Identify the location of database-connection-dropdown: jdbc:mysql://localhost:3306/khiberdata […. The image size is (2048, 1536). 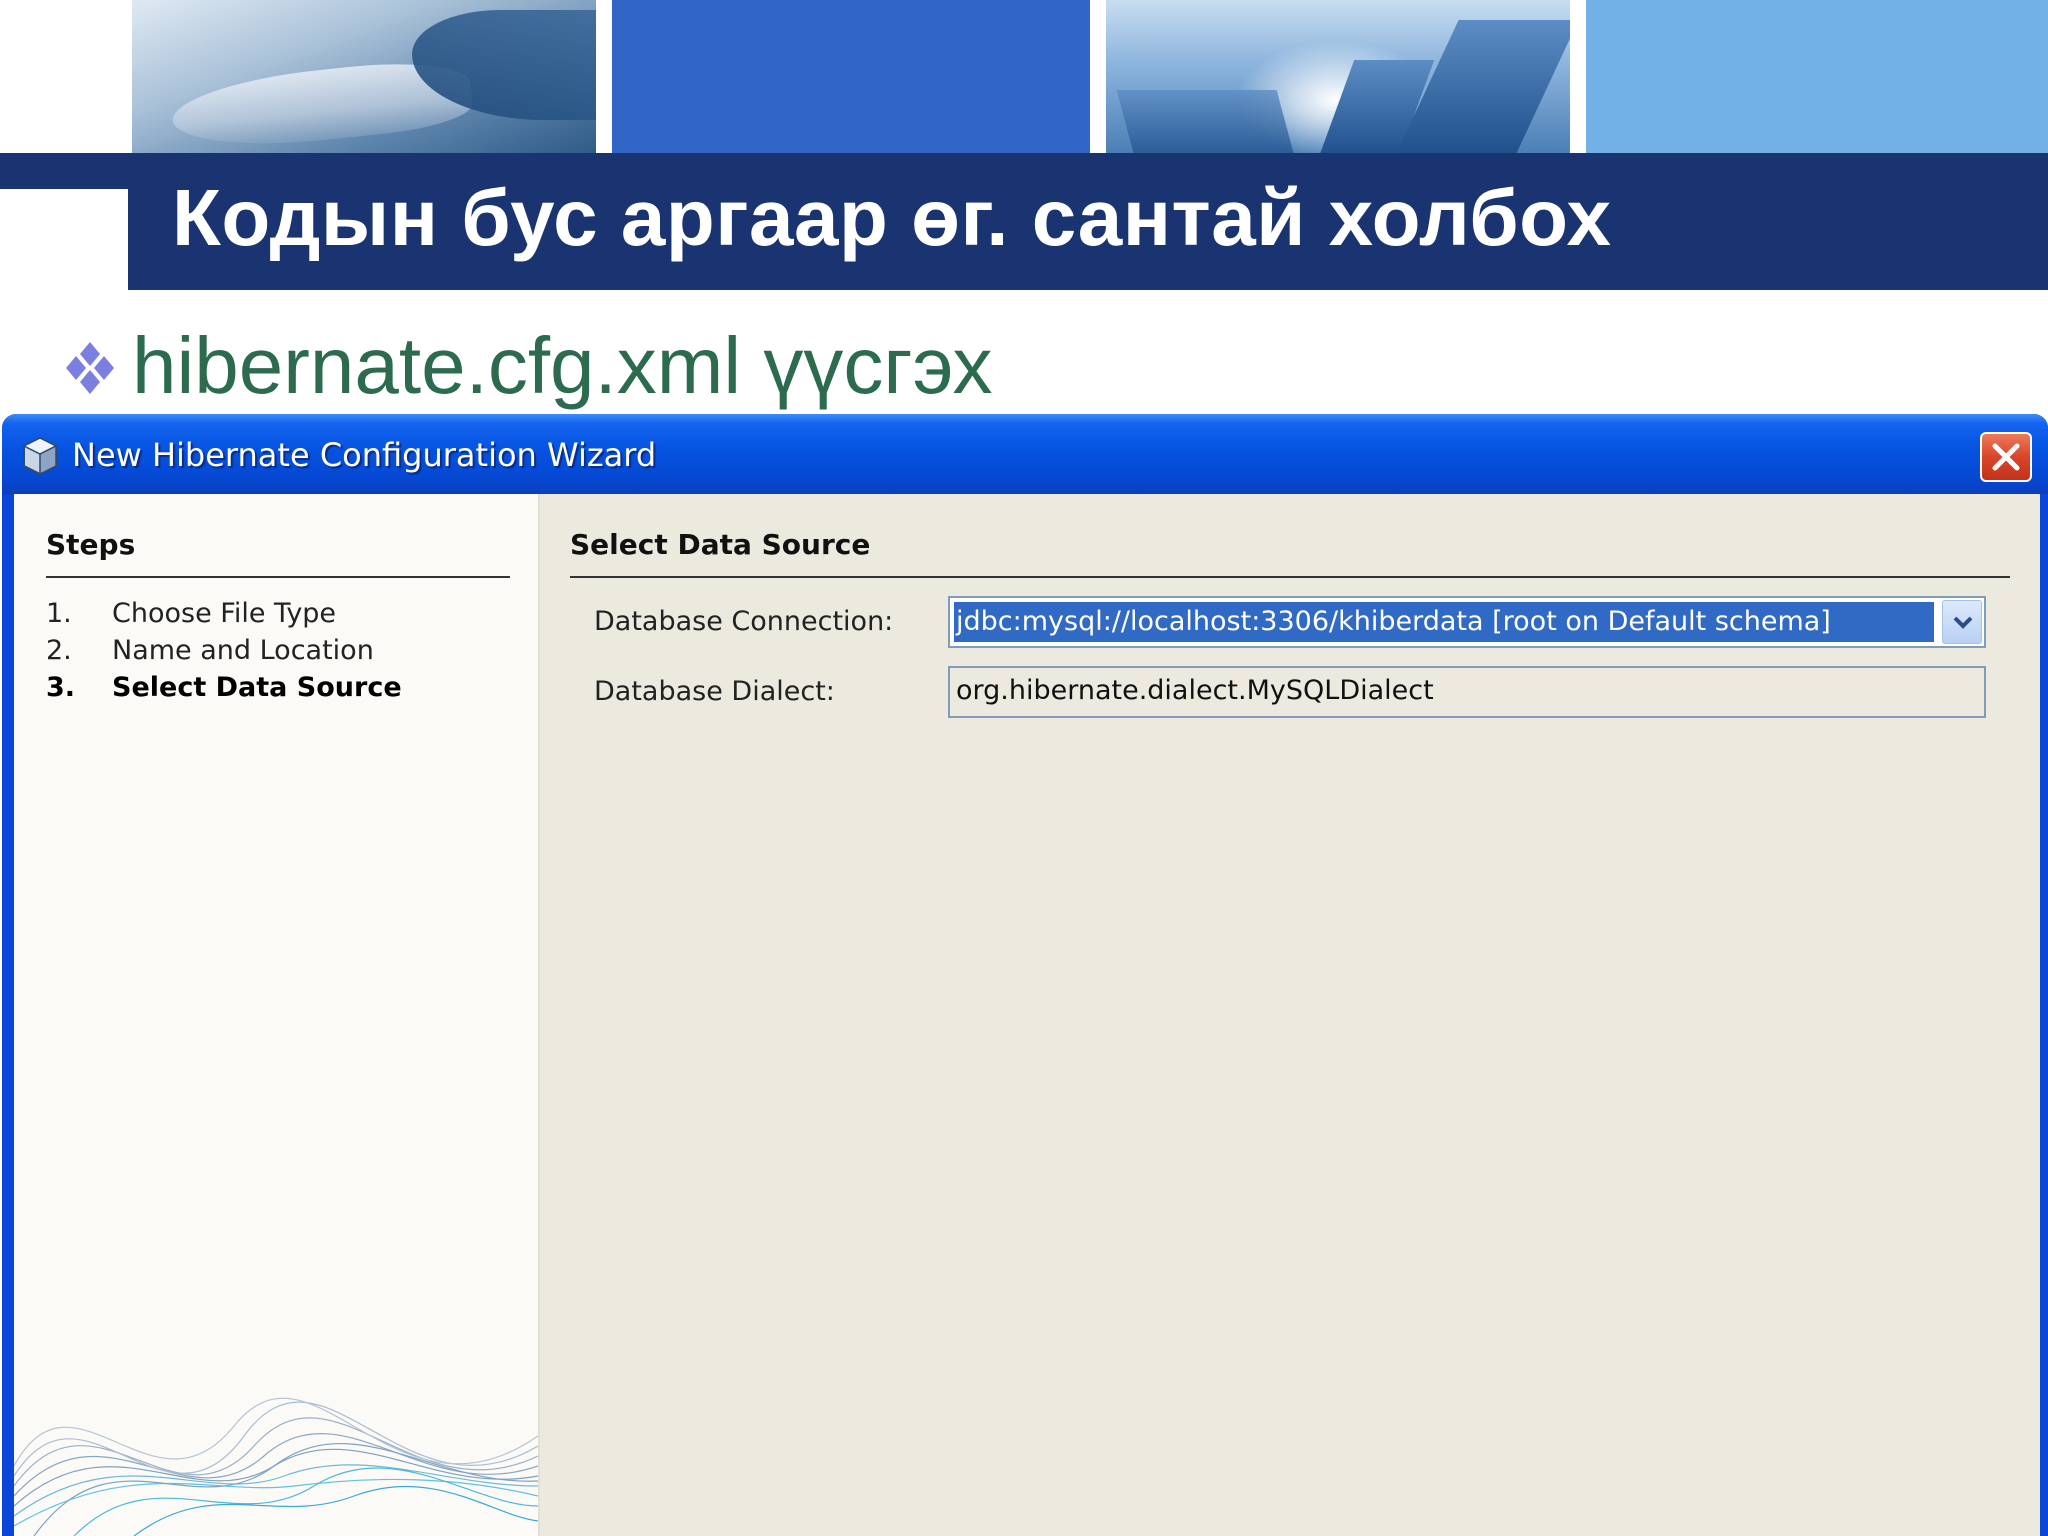
(1467, 622).